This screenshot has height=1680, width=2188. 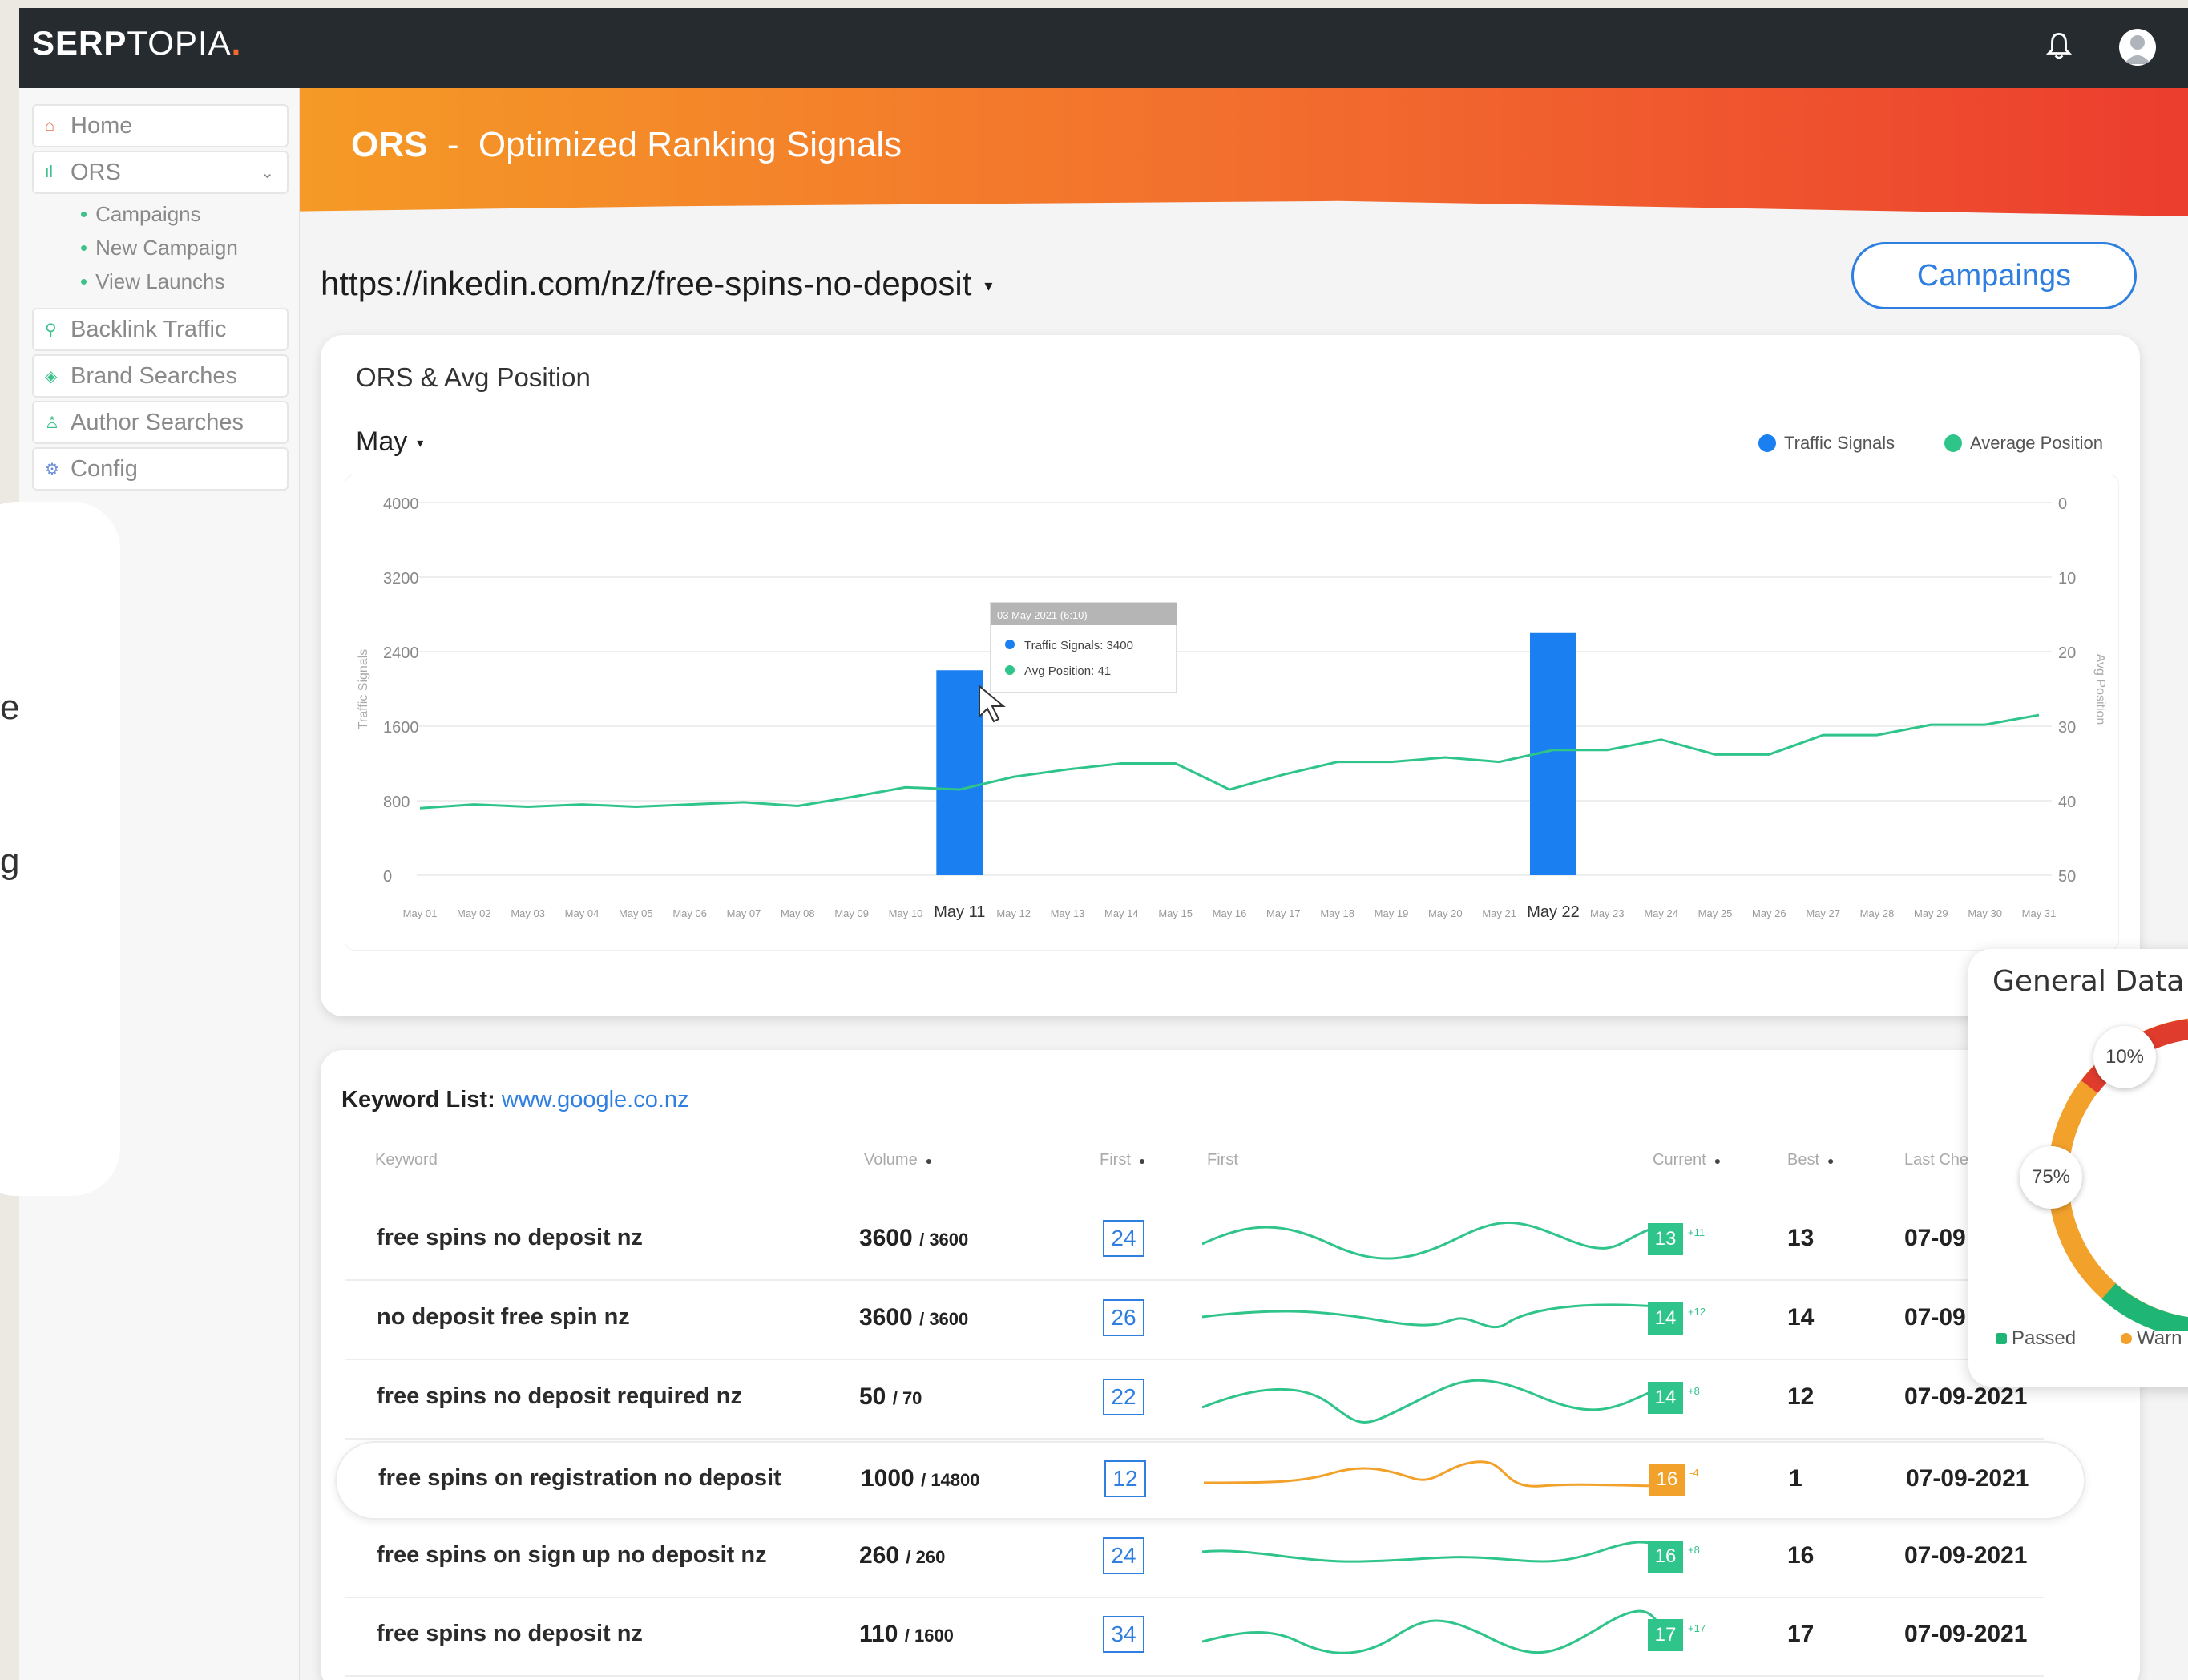 What do you see at coordinates (798, 913) in the screenshot?
I see `x-tick-label: May 08` at bounding box center [798, 913].